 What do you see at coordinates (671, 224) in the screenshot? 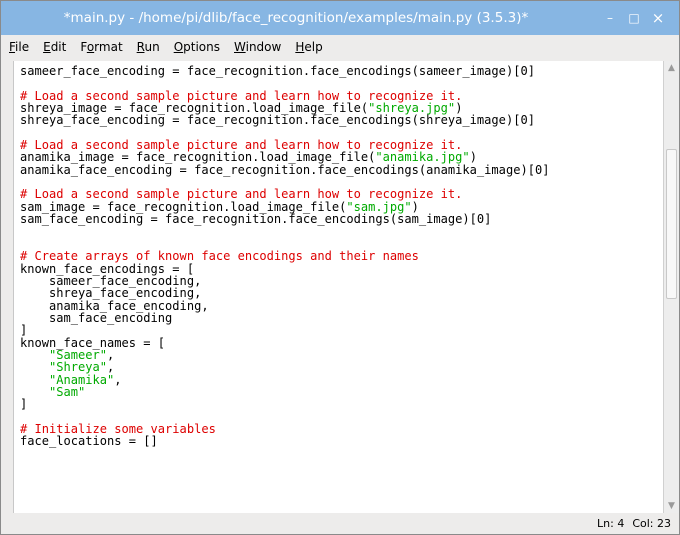
I see `scrollbar-thumb` at bounding box center [671, 224].